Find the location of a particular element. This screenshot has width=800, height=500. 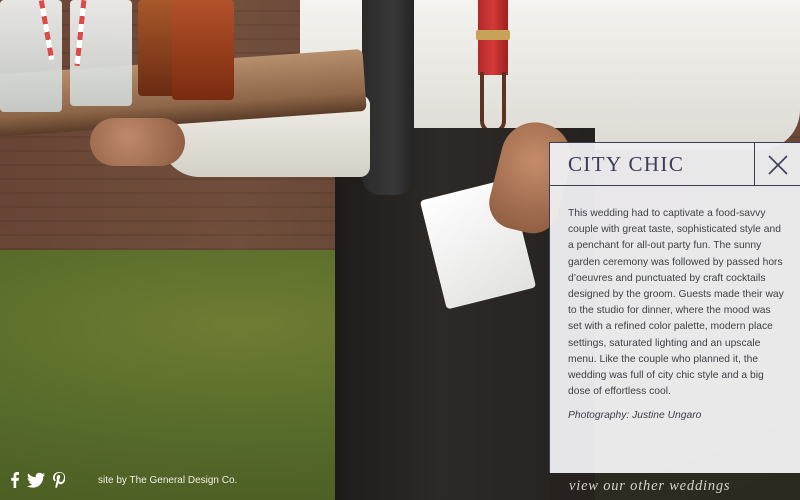

social-links is located at coordinates (38, 480).